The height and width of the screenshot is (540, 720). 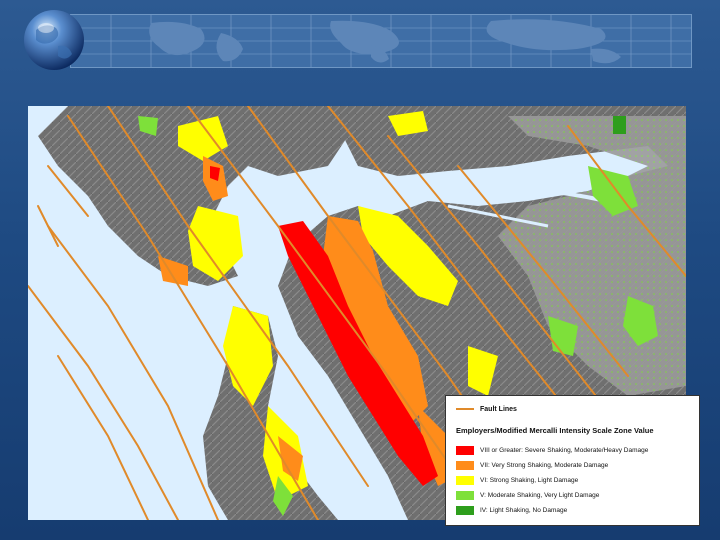 I want to click on legend-fault-row: Fault Lines, so click(x=486, y=409).